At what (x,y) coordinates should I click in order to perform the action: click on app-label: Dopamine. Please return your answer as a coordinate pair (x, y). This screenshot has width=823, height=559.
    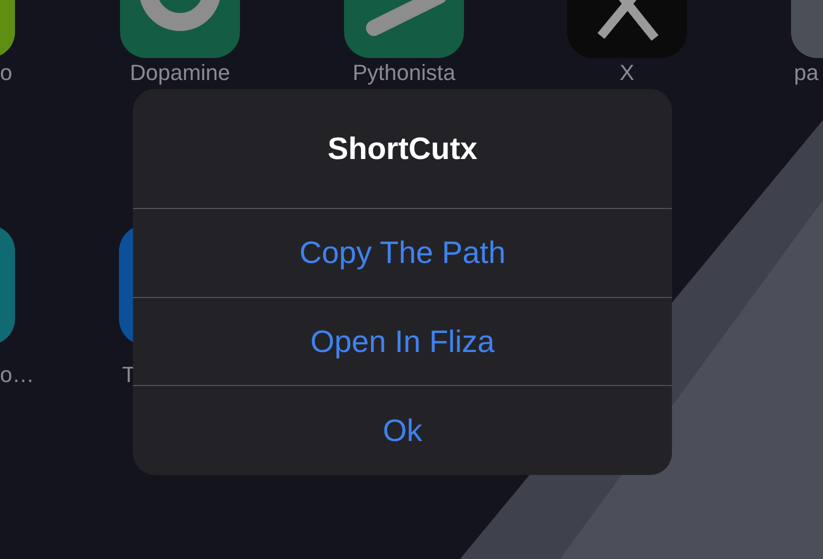
    Looking at the image, I should click on (180, 73).